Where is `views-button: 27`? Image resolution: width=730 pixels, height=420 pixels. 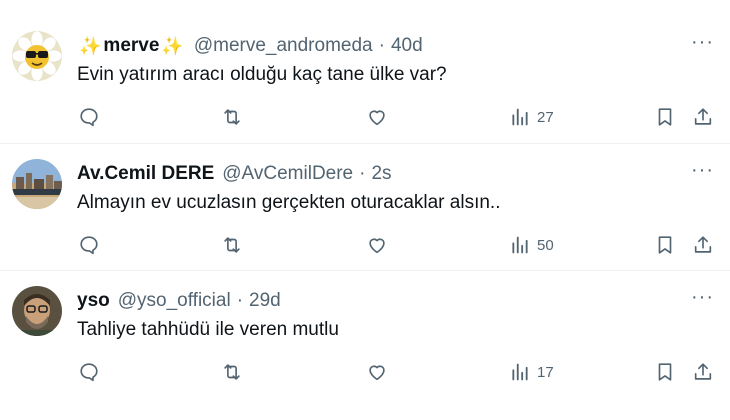 views-button: 27 is located at coordinates (532, 117).